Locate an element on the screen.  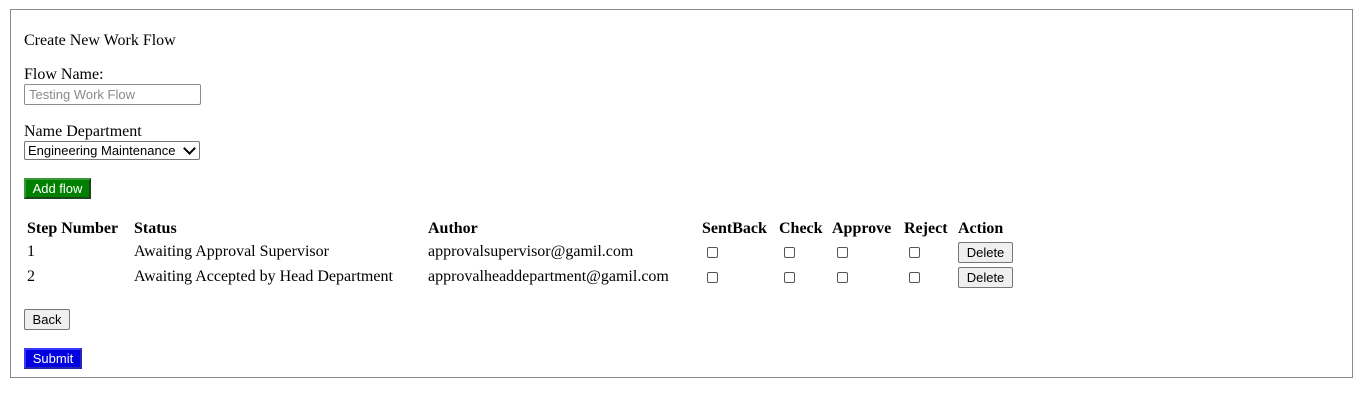
row-2-reject-checkbox is located at coordinates (914, 277).